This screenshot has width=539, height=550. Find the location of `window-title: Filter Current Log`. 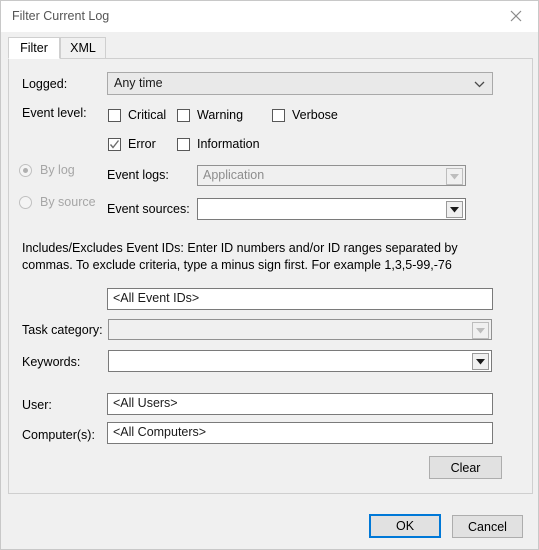

window-title: Filter Current Log is located at coordinates (61, 16).